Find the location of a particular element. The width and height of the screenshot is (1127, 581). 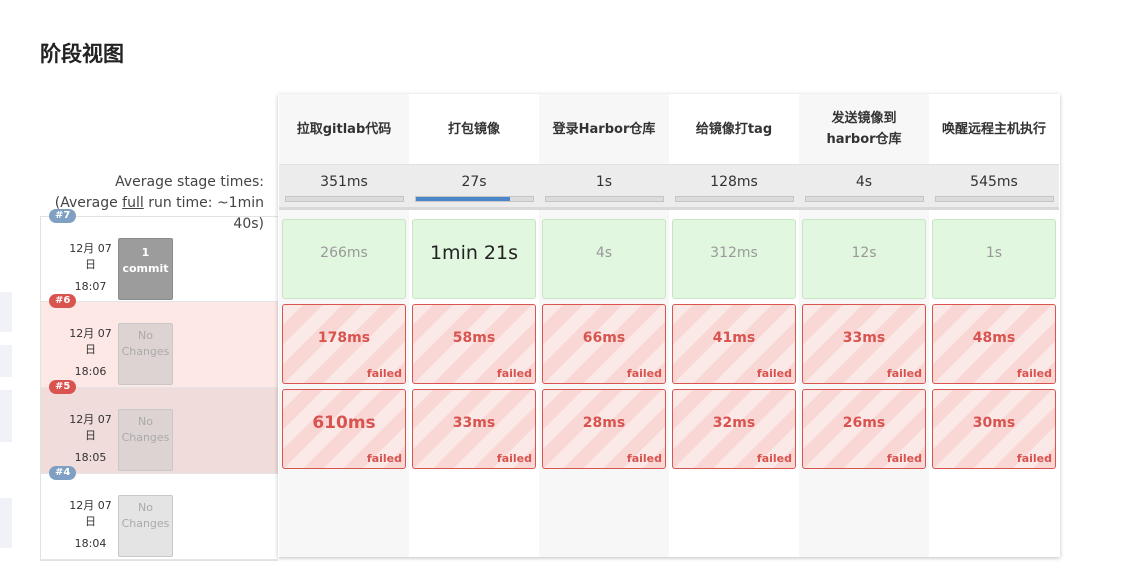

stage-cell-failed: 58ms failed is located at coordinates (474, 344).